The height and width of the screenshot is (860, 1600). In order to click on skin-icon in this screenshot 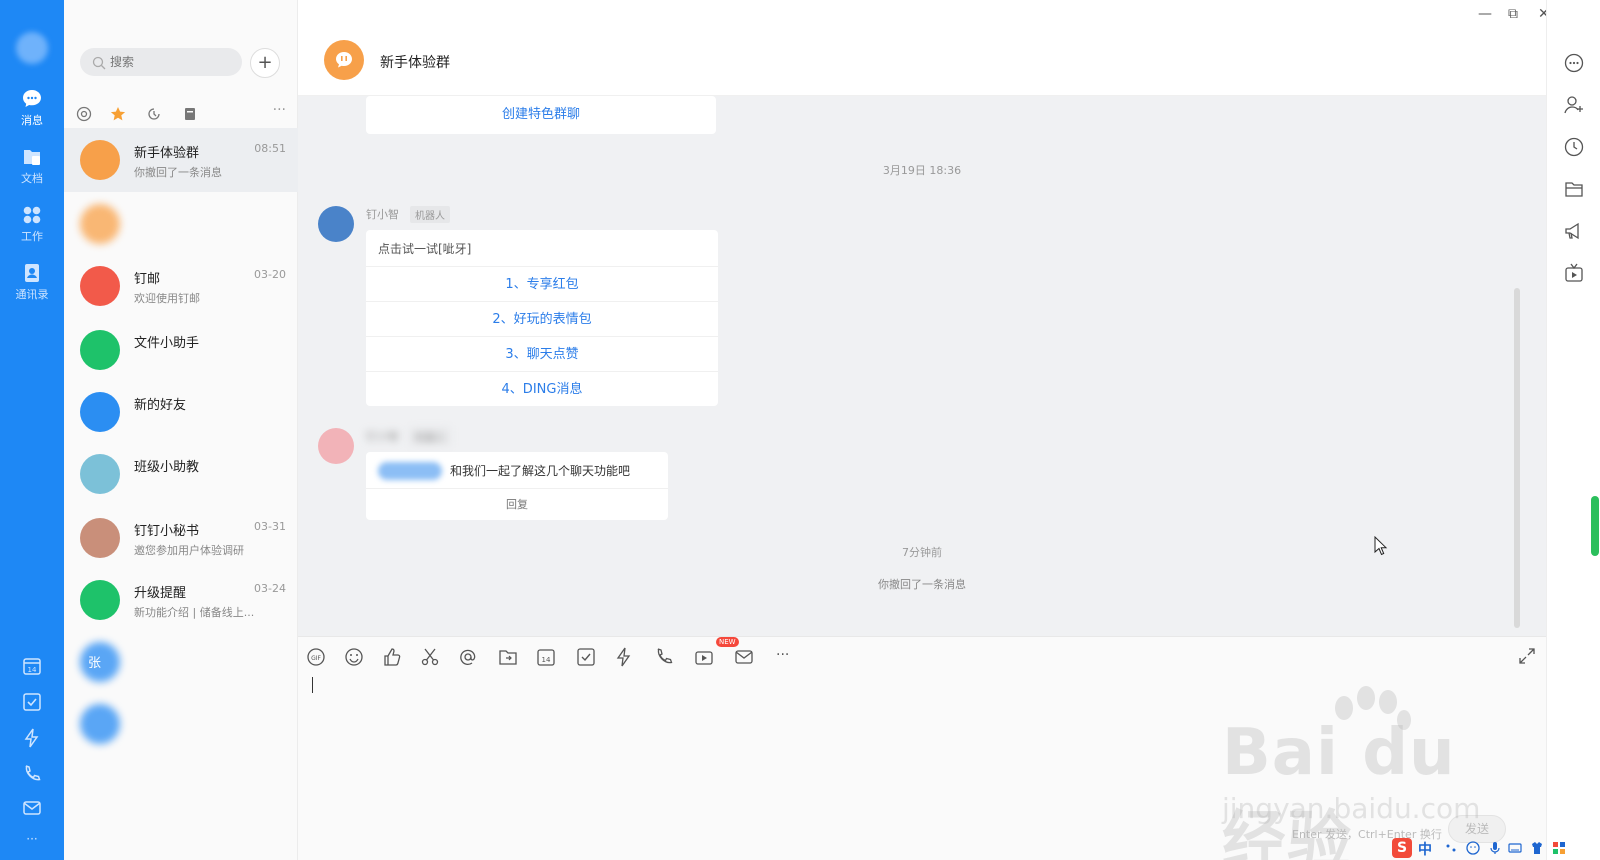, I will do `click(1537, 847)`.